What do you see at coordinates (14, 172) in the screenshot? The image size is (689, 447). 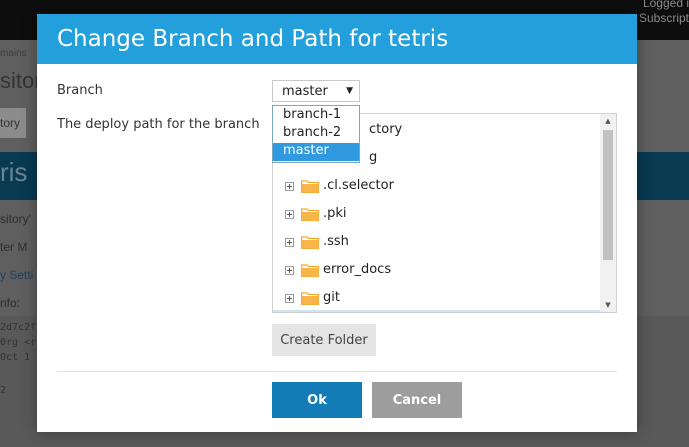 I see `band-title: ris` at bounding box center [14, 172].